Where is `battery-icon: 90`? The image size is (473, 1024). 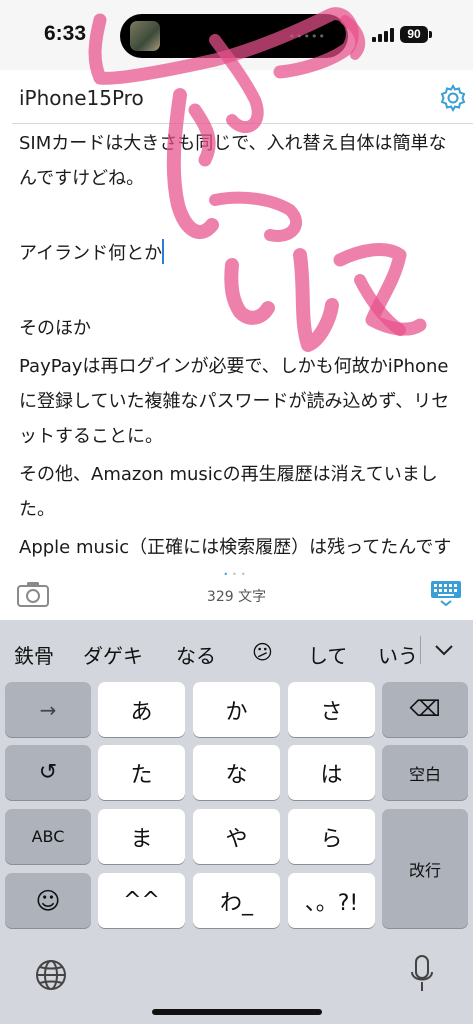 battery-icon: 90 is located at coordinates (414, 34).